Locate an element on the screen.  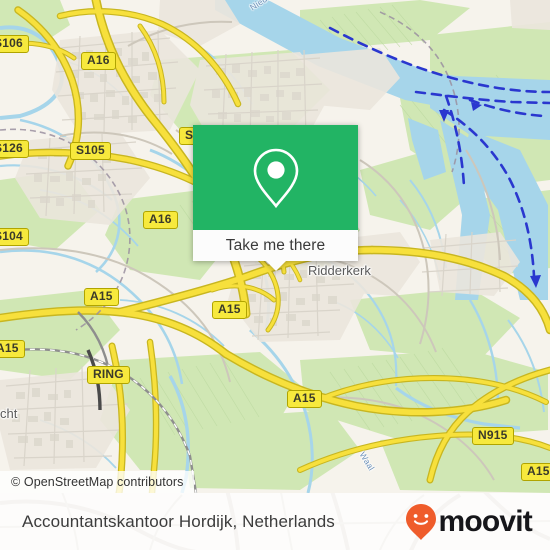
location-pin-icon is located at coordinates (275, 178).